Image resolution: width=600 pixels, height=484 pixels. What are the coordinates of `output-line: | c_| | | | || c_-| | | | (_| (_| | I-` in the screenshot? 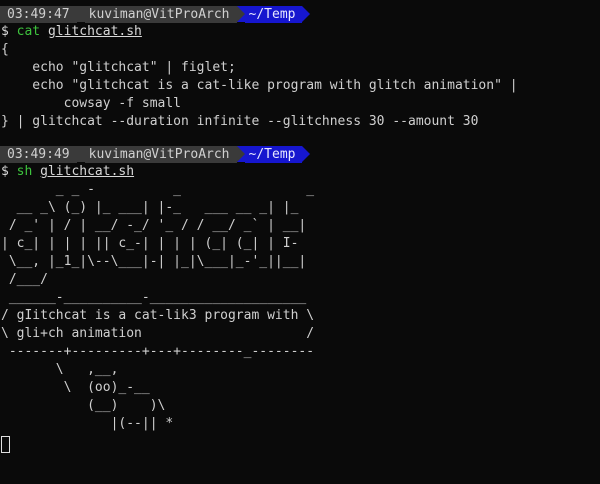 It's located at (150, 243).